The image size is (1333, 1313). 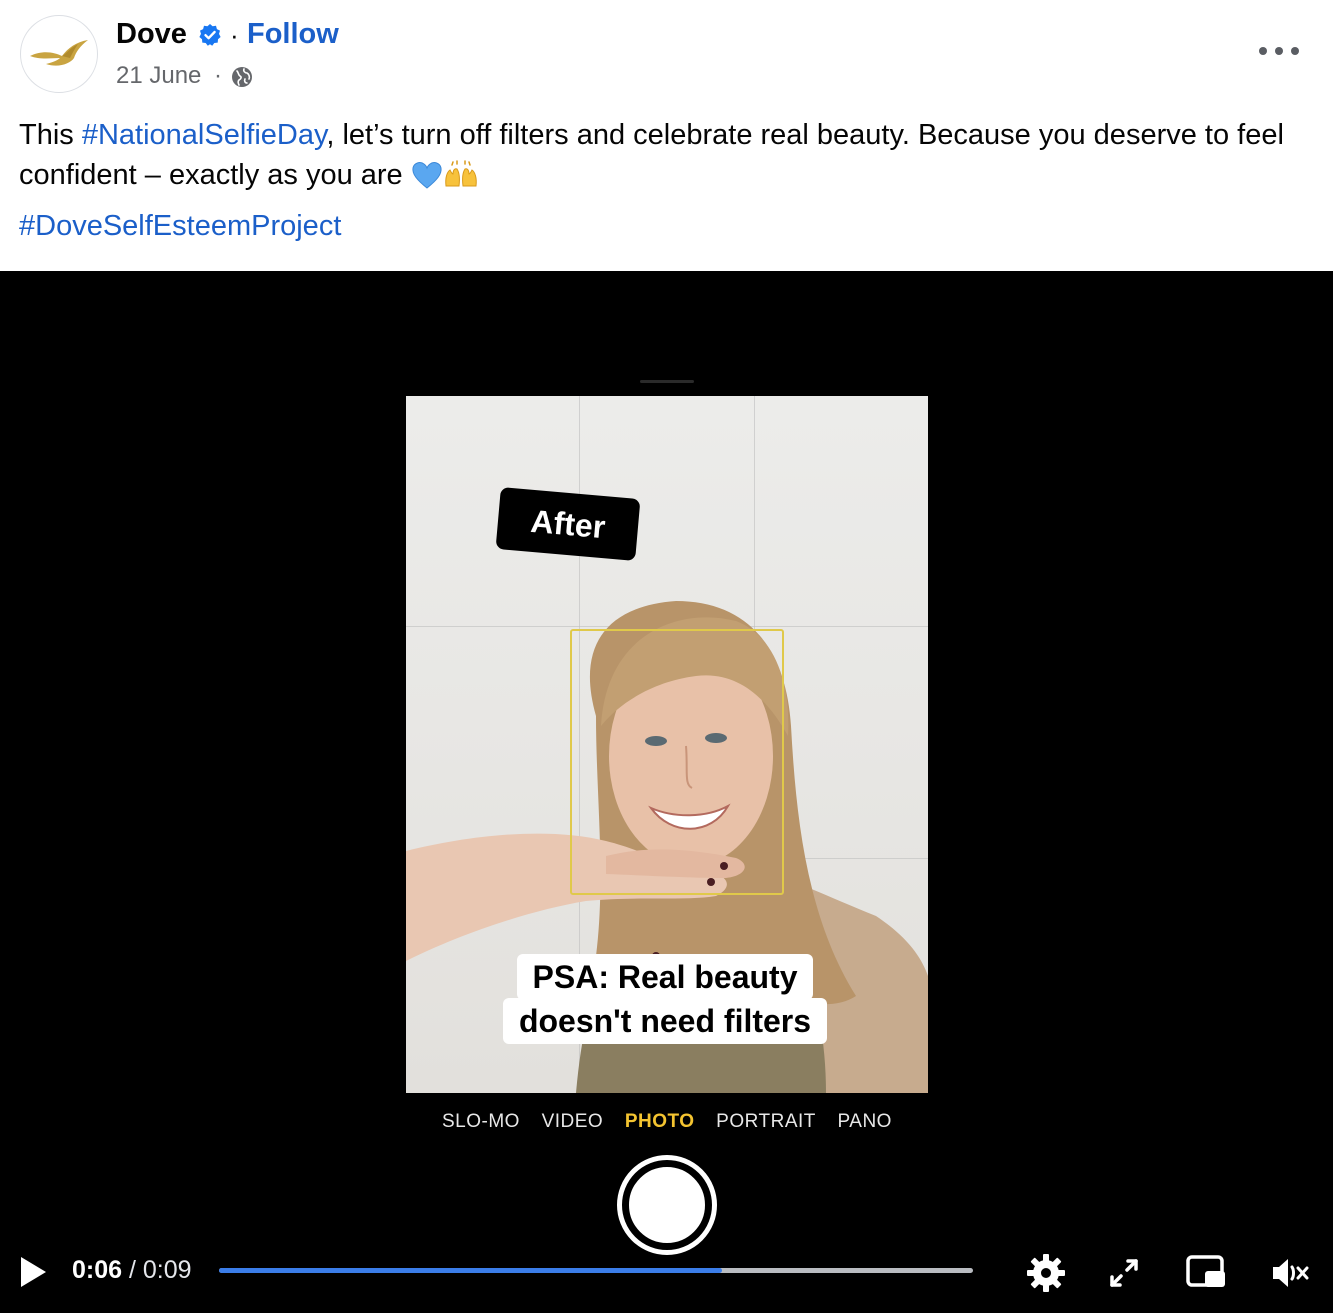 I want to click on globe-icon, so click(x=242, y=77).